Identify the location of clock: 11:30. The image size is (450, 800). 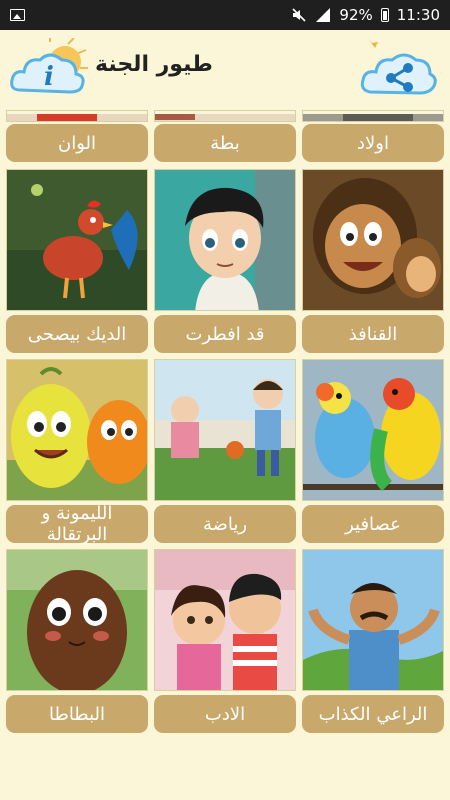
(418, 15).